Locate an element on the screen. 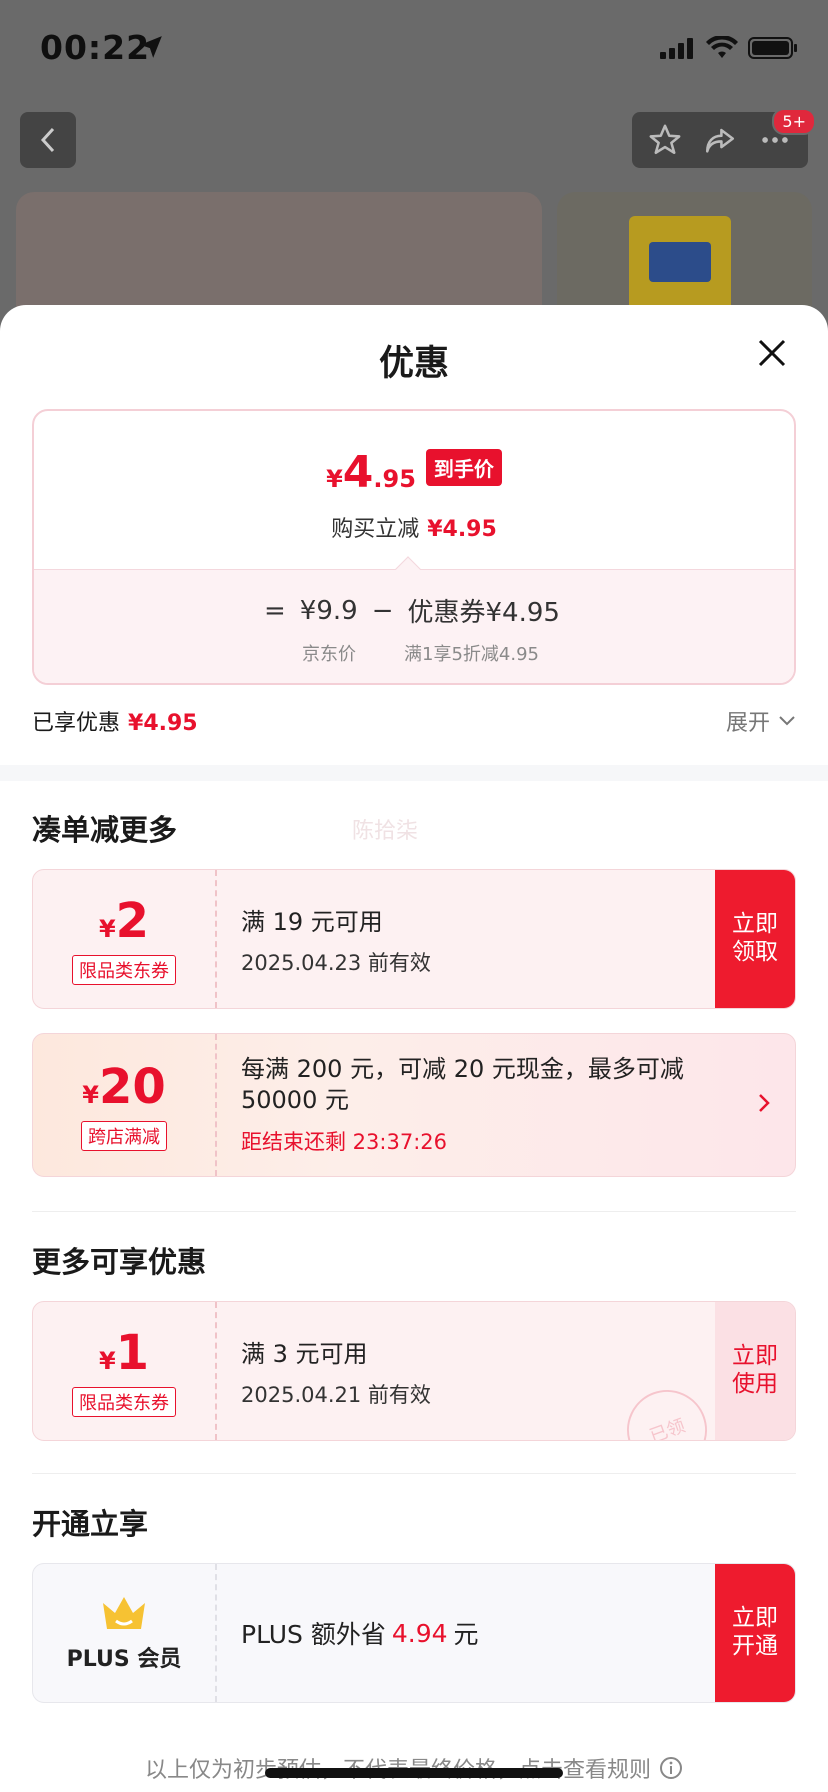  sheet-title: 优惠 is located at coordinates (413, 364).